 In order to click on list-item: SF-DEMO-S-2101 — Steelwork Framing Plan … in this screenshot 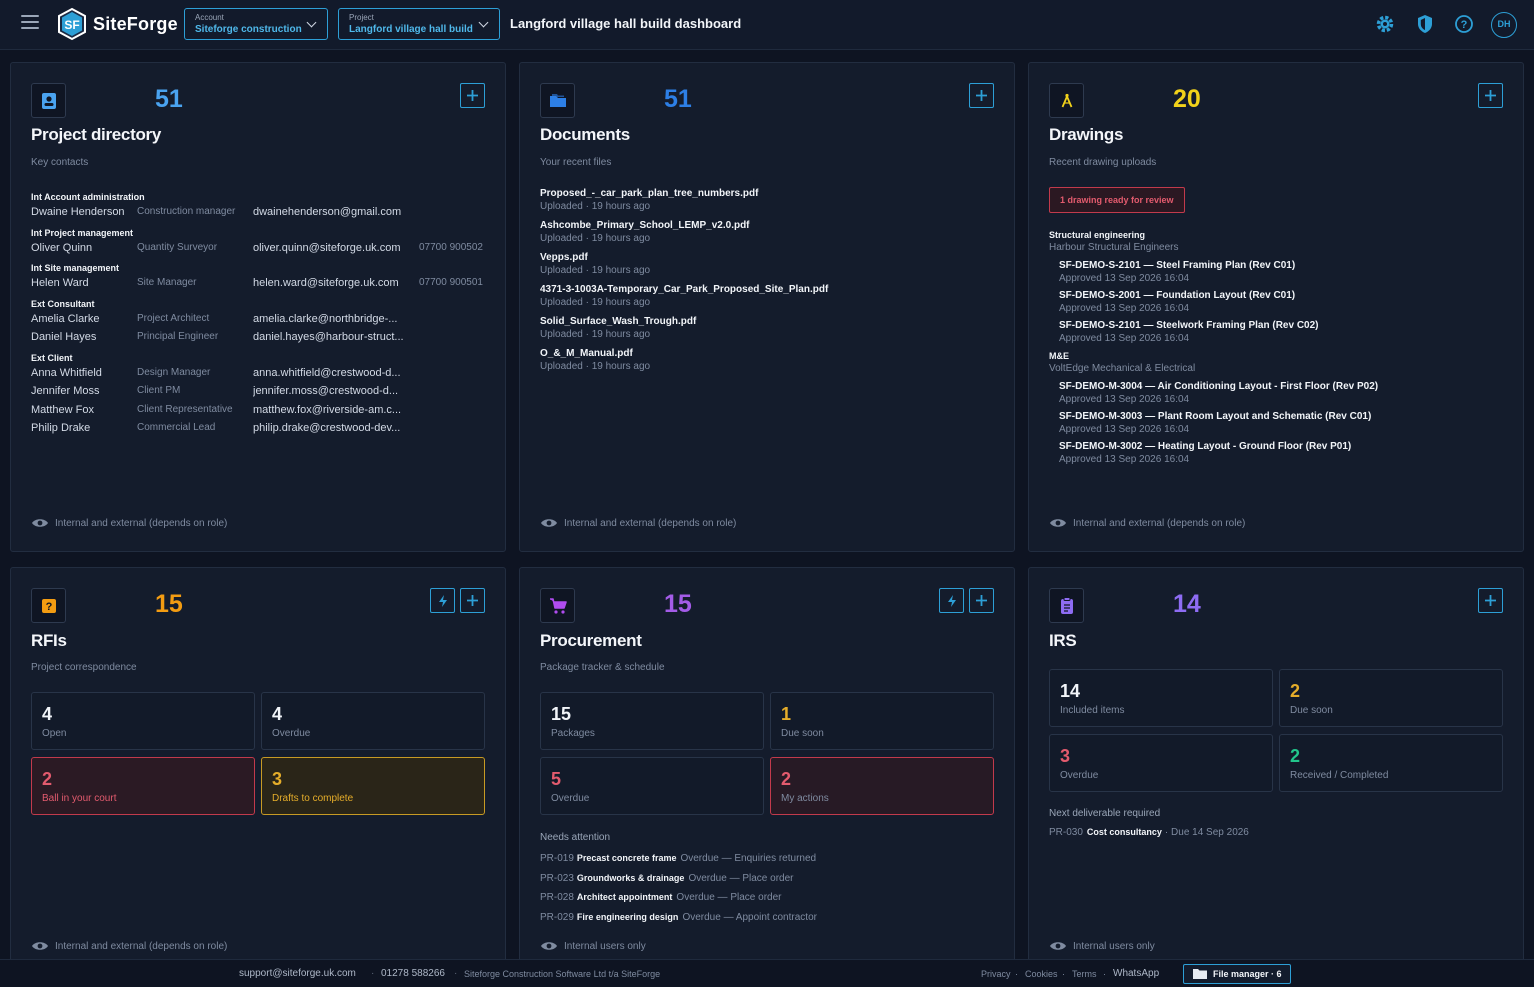, I will do `click(1284, 332)`.